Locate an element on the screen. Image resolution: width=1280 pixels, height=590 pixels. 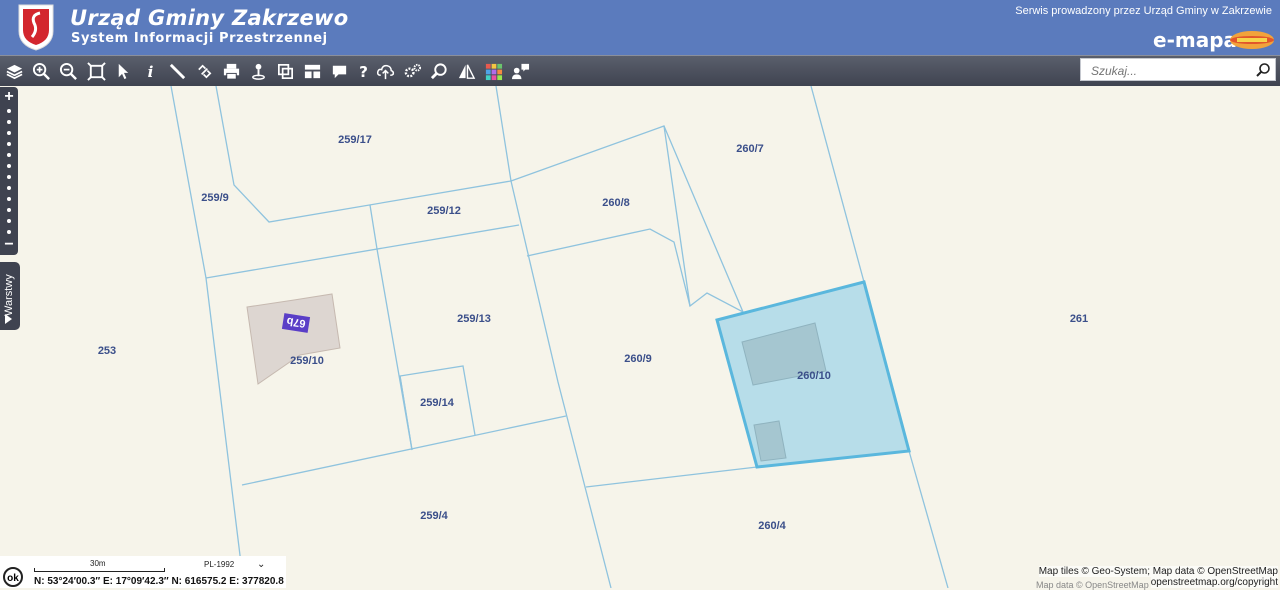
parcel-label: 259/17 is located at coordinates (355, 140).